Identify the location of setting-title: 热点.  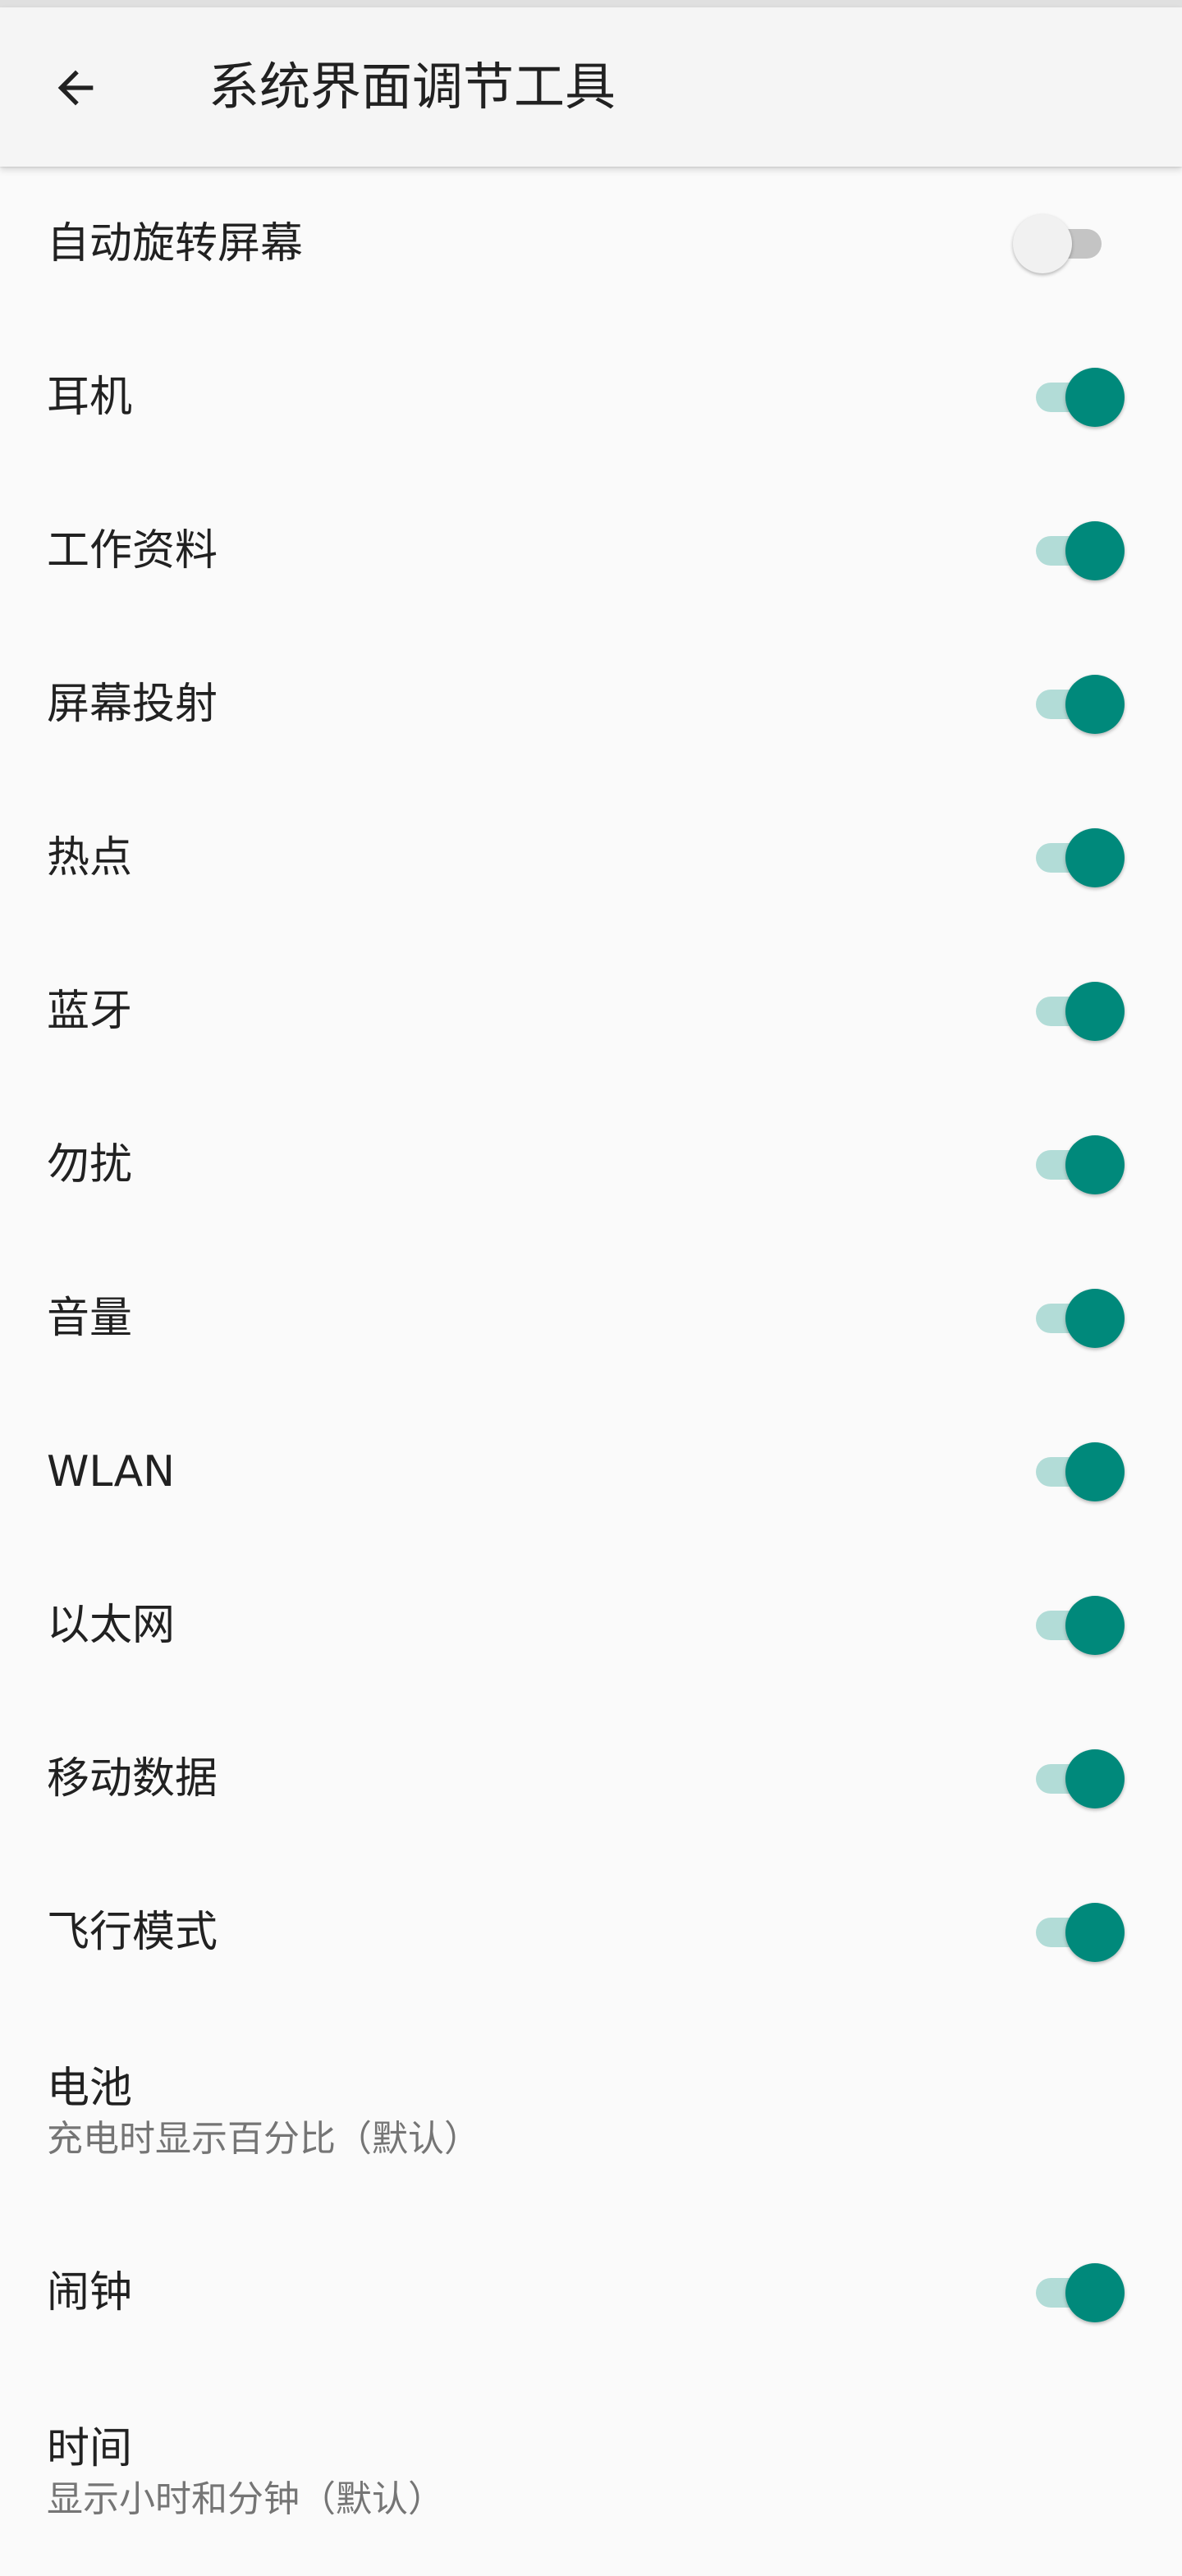
(90, 857).